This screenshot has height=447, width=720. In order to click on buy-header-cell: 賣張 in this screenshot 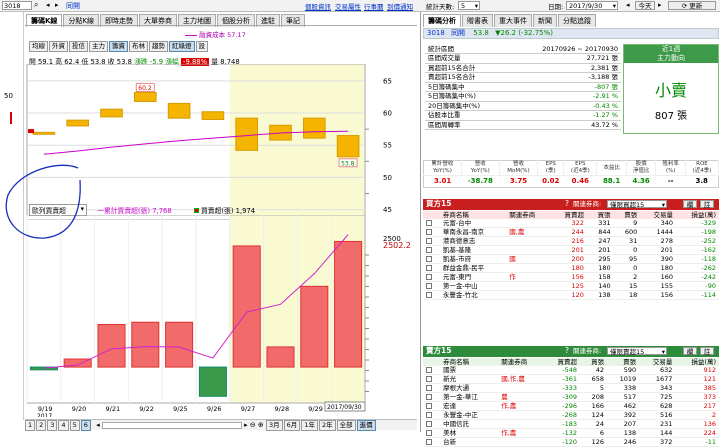, I will do `click(627, 215)`.